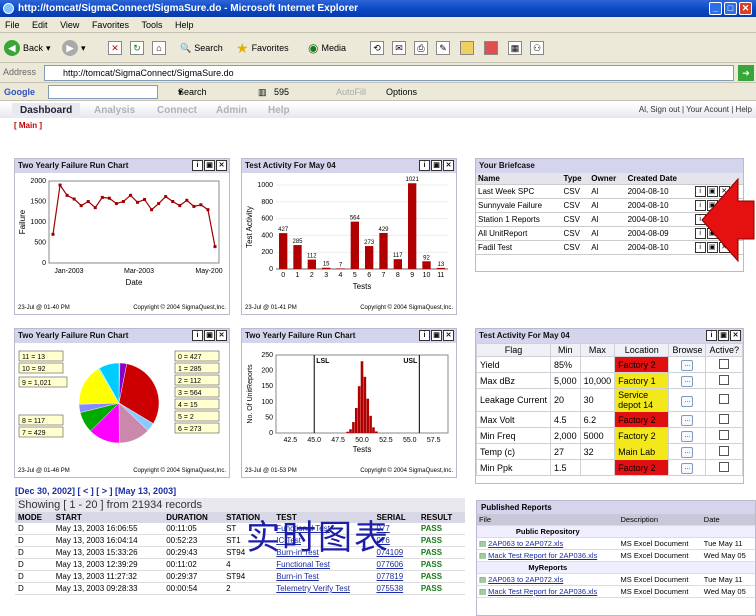 The height and width of the screenshot is (616, 756). Describe the element at coordinates (28, 125) in the screenshot. I see `subnav-main: [ Main ]` at that location.